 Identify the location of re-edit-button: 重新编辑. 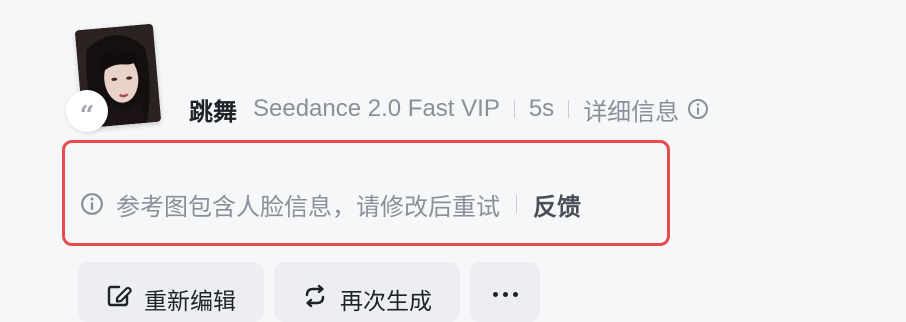
(171, 292).